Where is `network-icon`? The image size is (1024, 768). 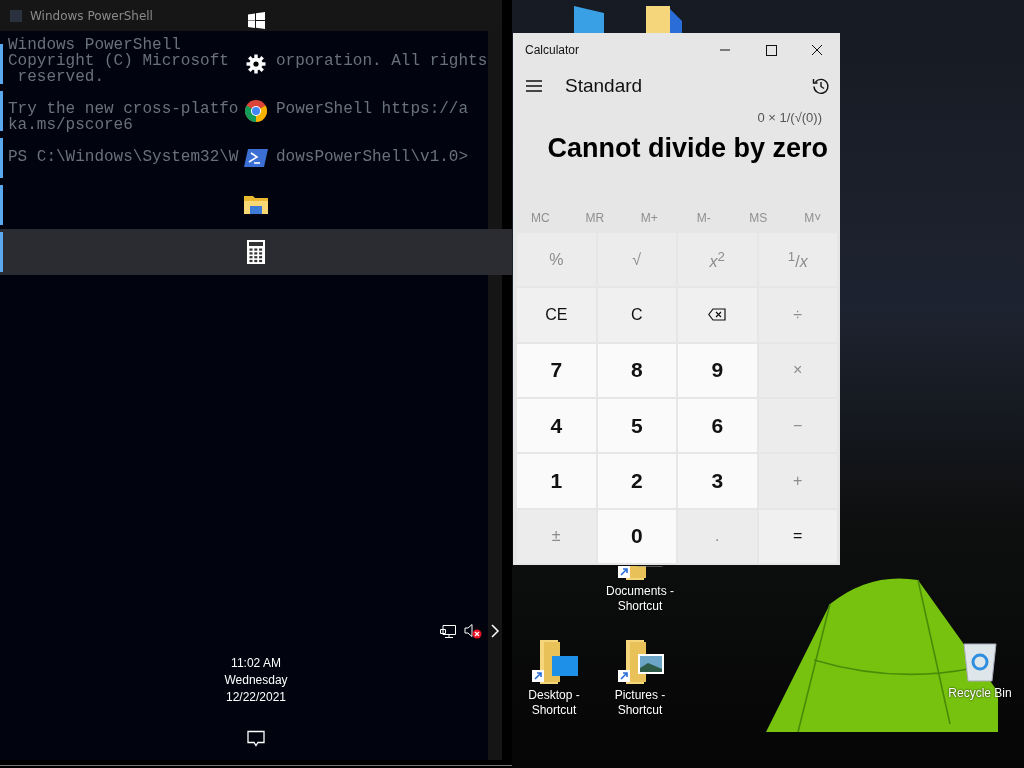 network-icon is located at coordinates (448, 631).